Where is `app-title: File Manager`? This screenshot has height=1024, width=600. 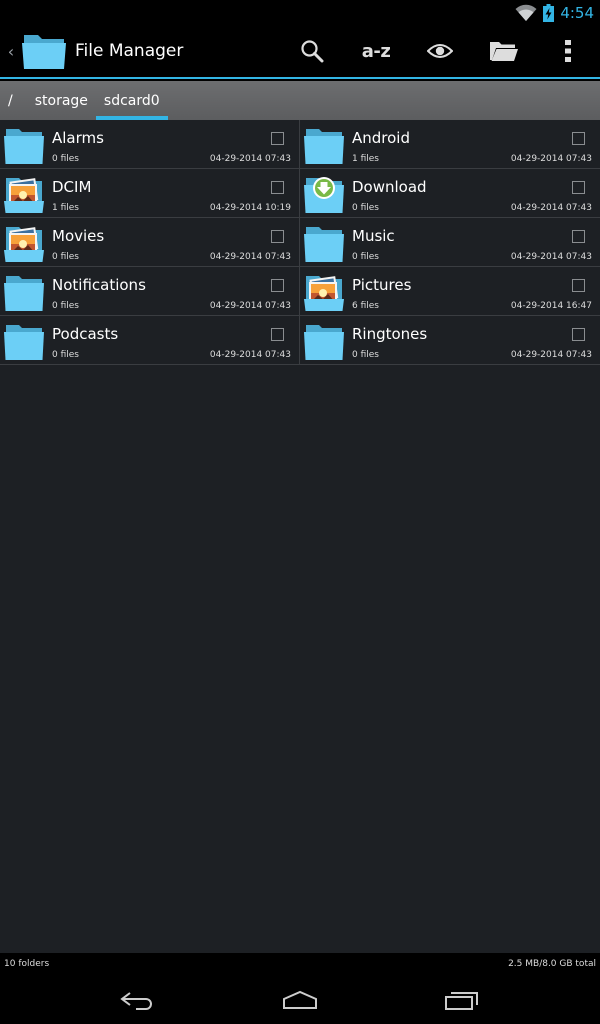 app-title: File Manager is located at coordinates (129, 51).